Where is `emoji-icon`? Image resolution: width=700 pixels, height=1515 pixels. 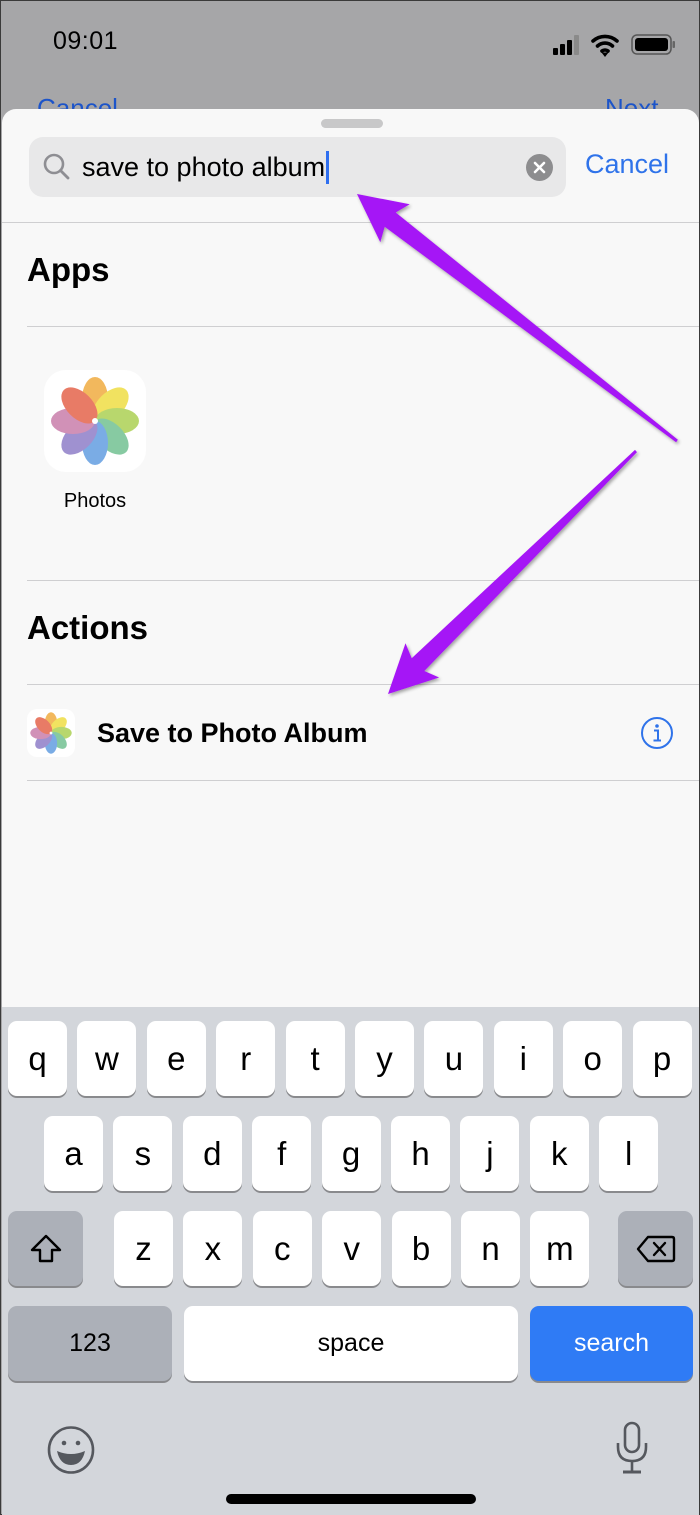
emoji-icon is located at coordinates (71, 1450).